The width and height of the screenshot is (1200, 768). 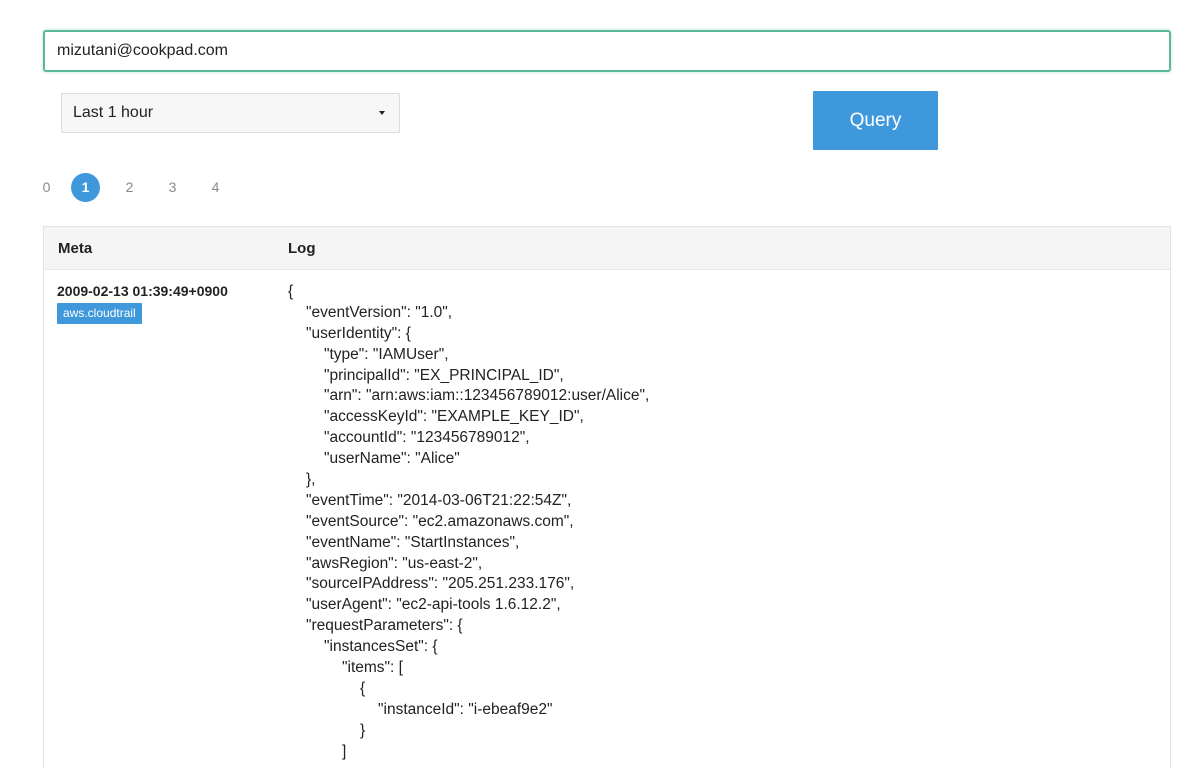 What do you see at coordinates (440, 584) in the screenshot?
I see `log-line: "sourceIPAddress": "205.251.233.176",` at bounding box center [440, 584].